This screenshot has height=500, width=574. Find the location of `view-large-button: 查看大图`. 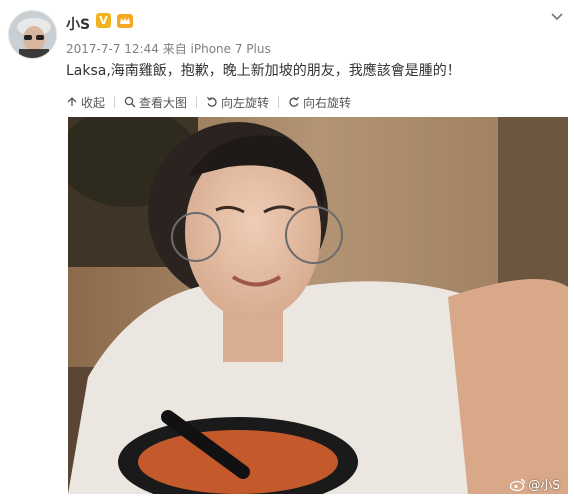

view-large-button: 查看大图 is located at coordinates (155, 102).